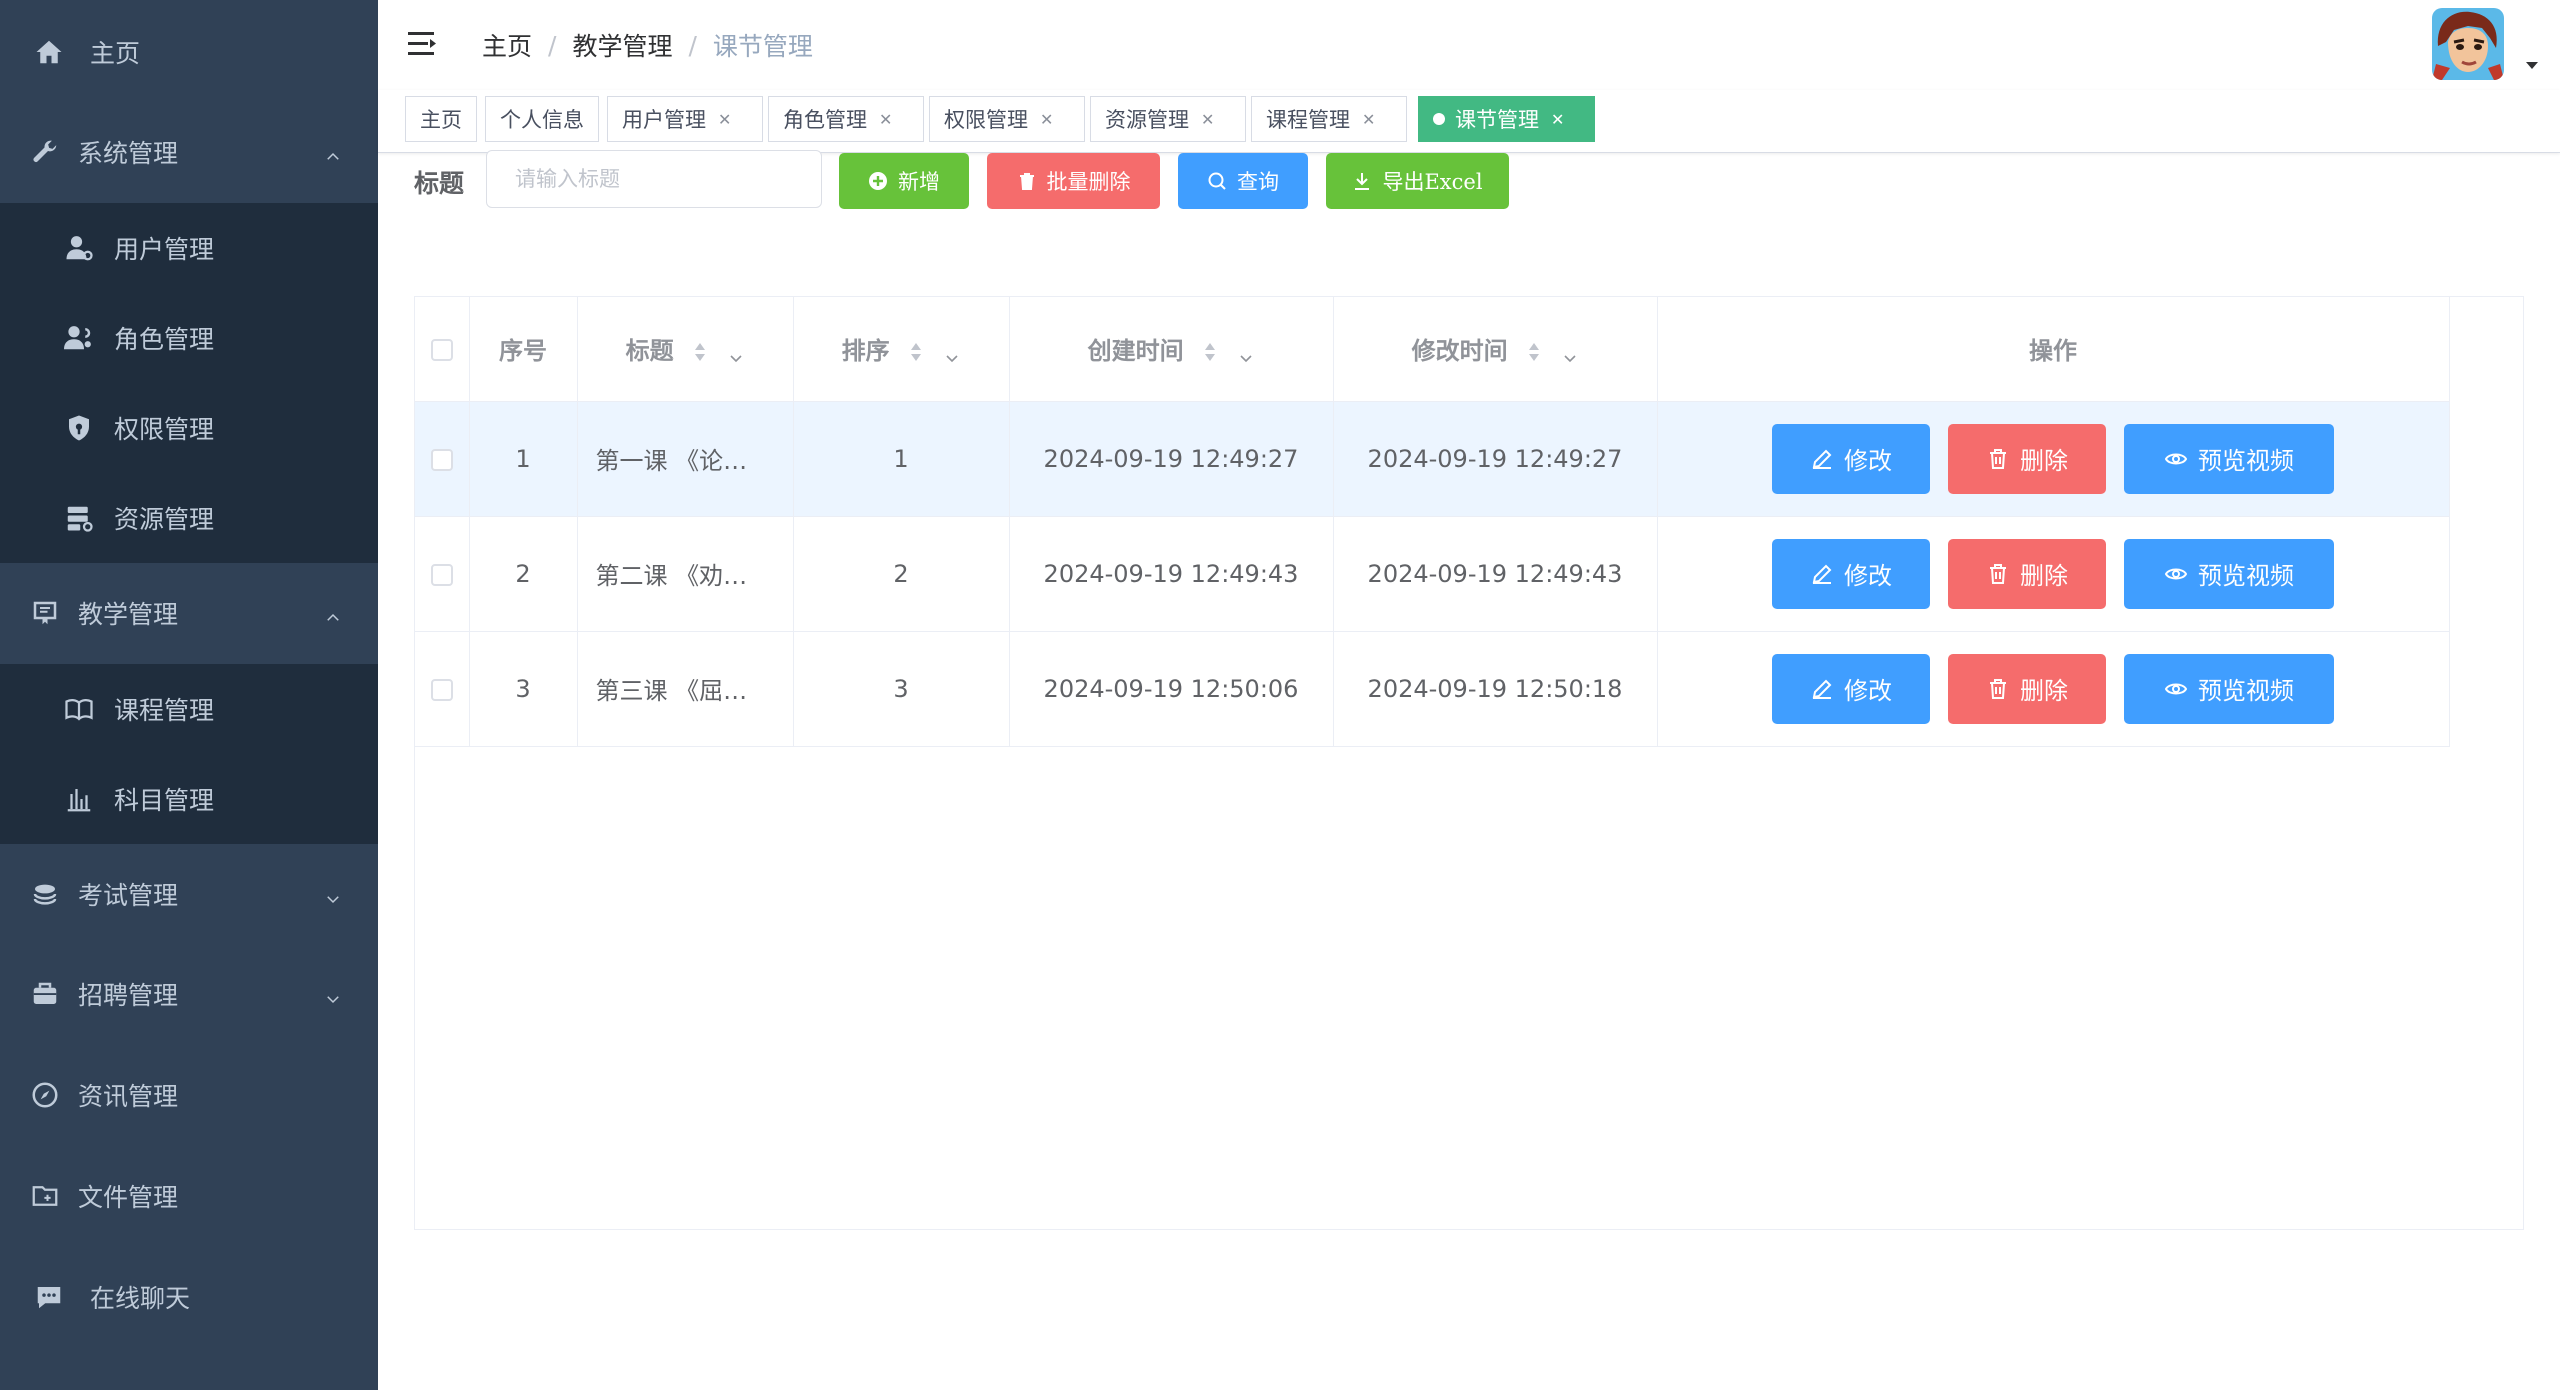 The width and height of the screenshot is (2560, 1390). Describe the element at coordinates (1088, 182) in the screenshot. I see `batch-delete-button-label: 批量删除` at that location.